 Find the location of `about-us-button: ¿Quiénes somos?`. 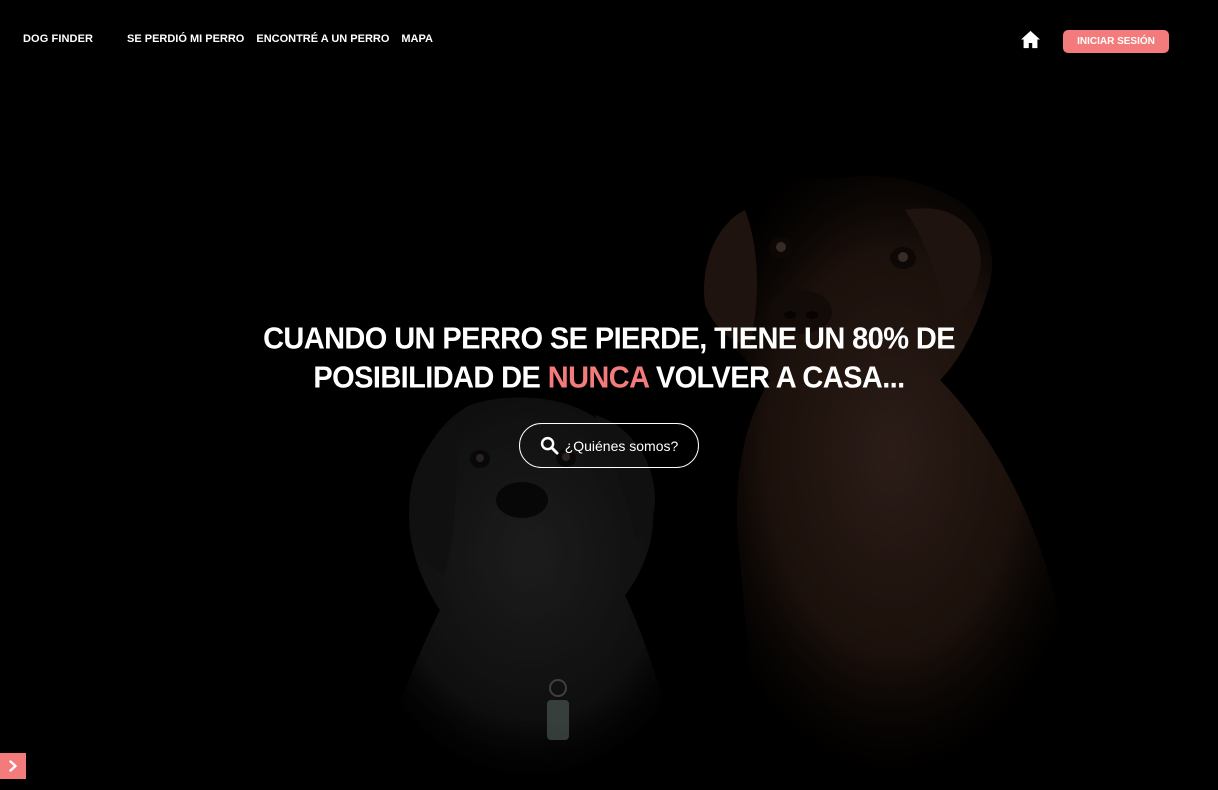

about-us-button: ¿Quiénes somos? is located at coordinates (609, 445).